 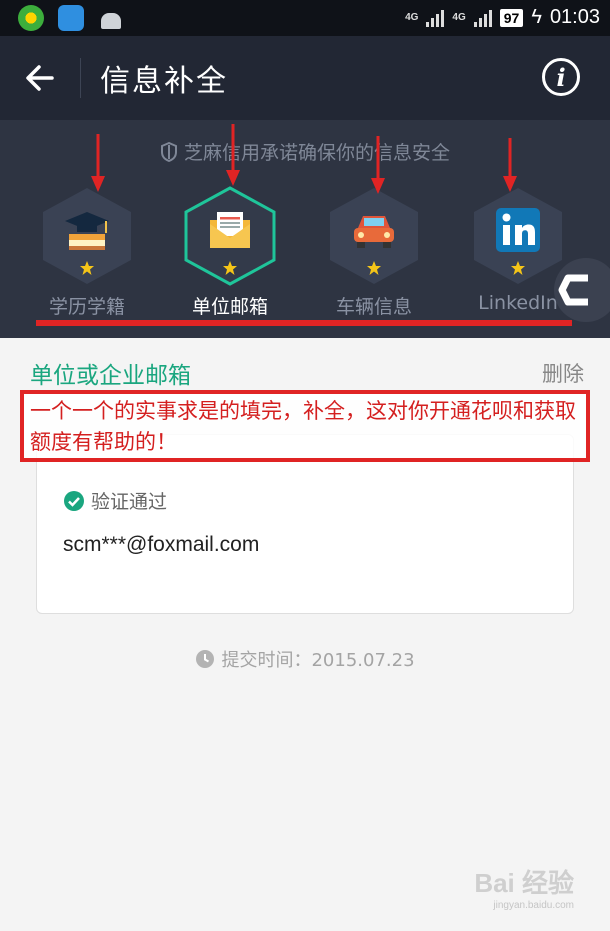 What do you see at coordinates (161, 544) in the screenshot?
I see `email-value: scm***@foxmail.com` at bounding box center [161, 544].